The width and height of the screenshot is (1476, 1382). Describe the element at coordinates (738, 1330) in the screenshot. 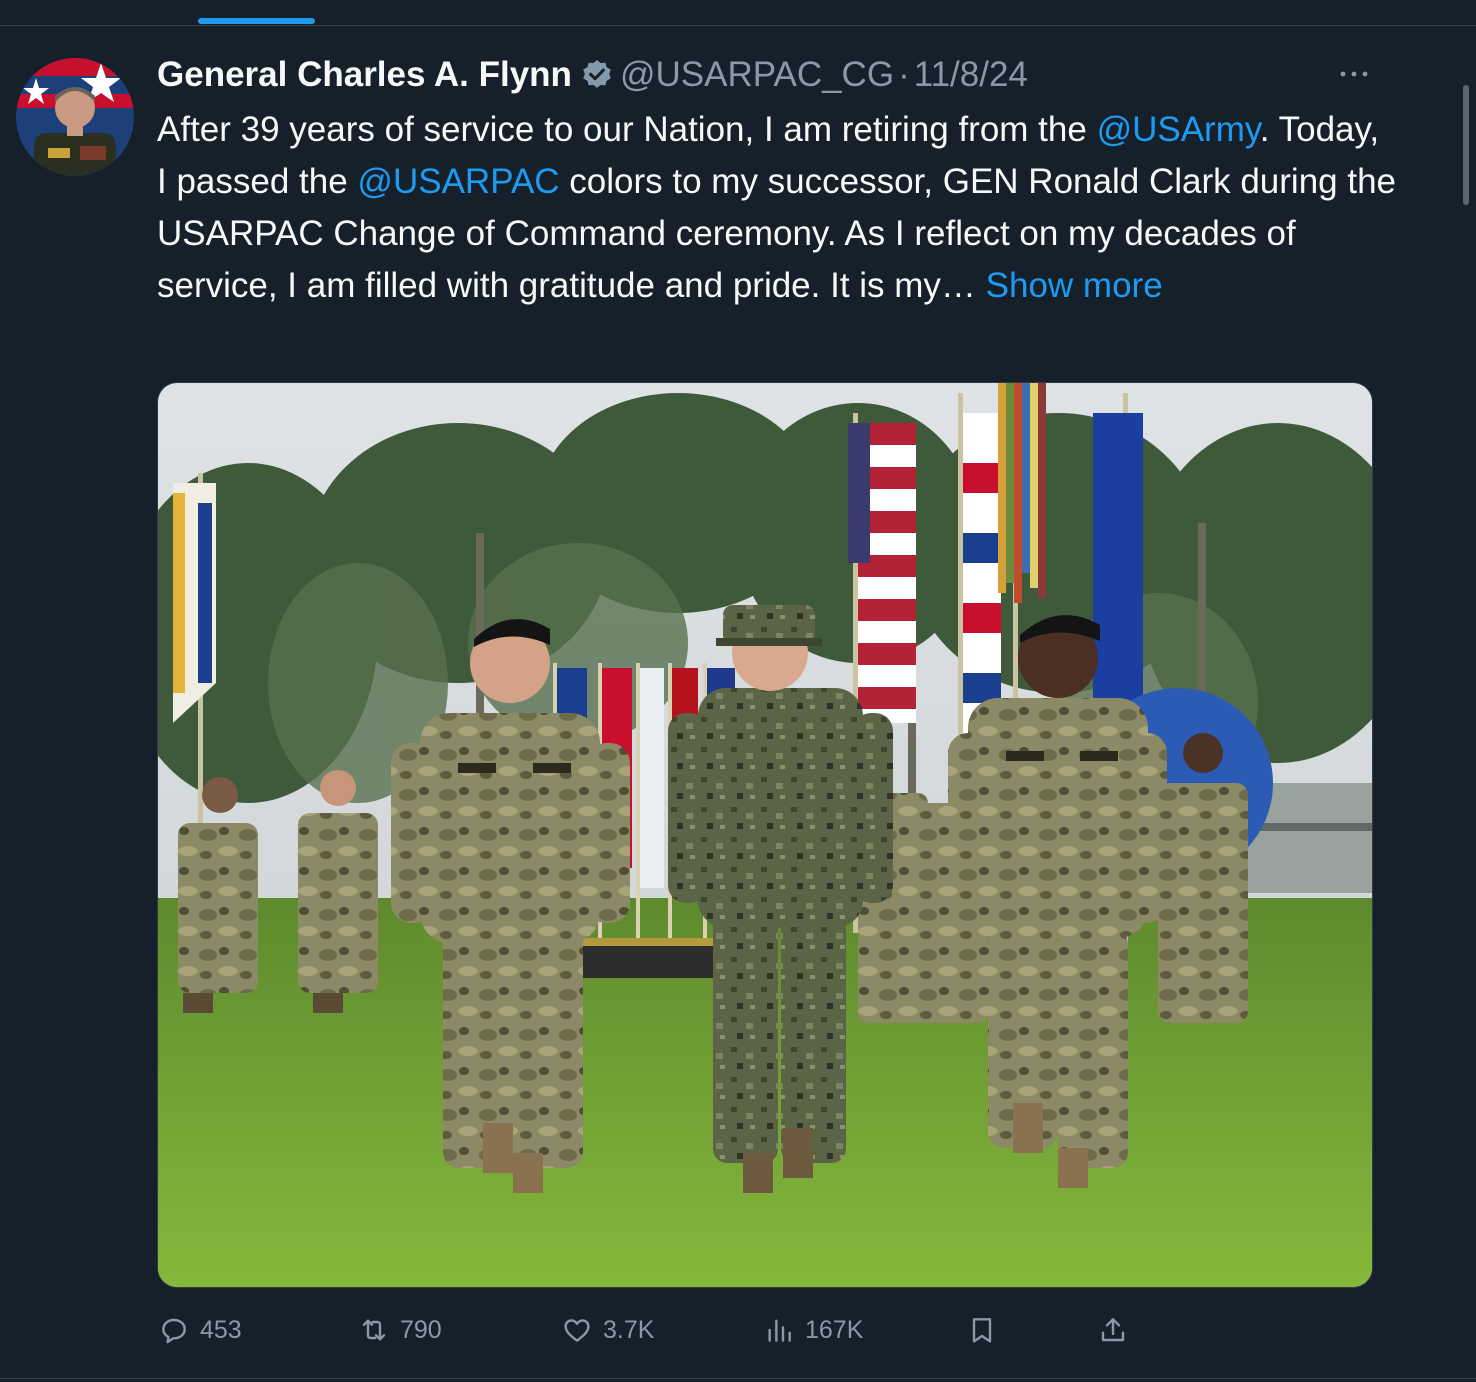

I see `tweet-actions-bar: 453 790 3.7K 167K` at that location.